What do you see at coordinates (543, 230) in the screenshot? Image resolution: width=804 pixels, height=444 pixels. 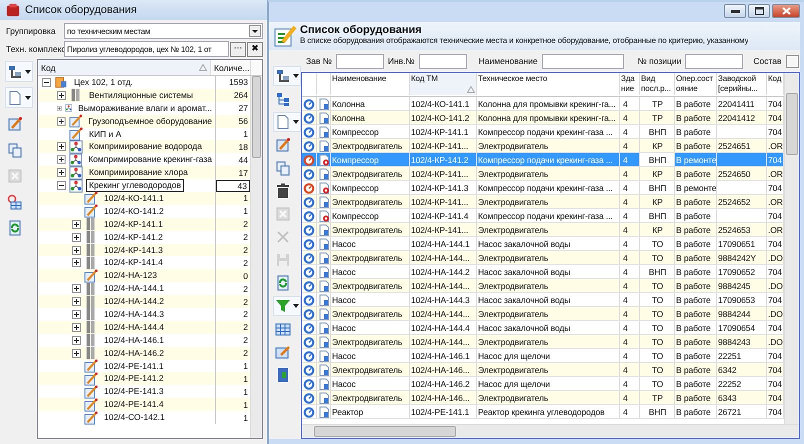 I see `table-row: Электродвигатель 102/4-КР-141... Электродвигатель 4 КР В работе 2524653 .OR` at bounding box center [543, 230].